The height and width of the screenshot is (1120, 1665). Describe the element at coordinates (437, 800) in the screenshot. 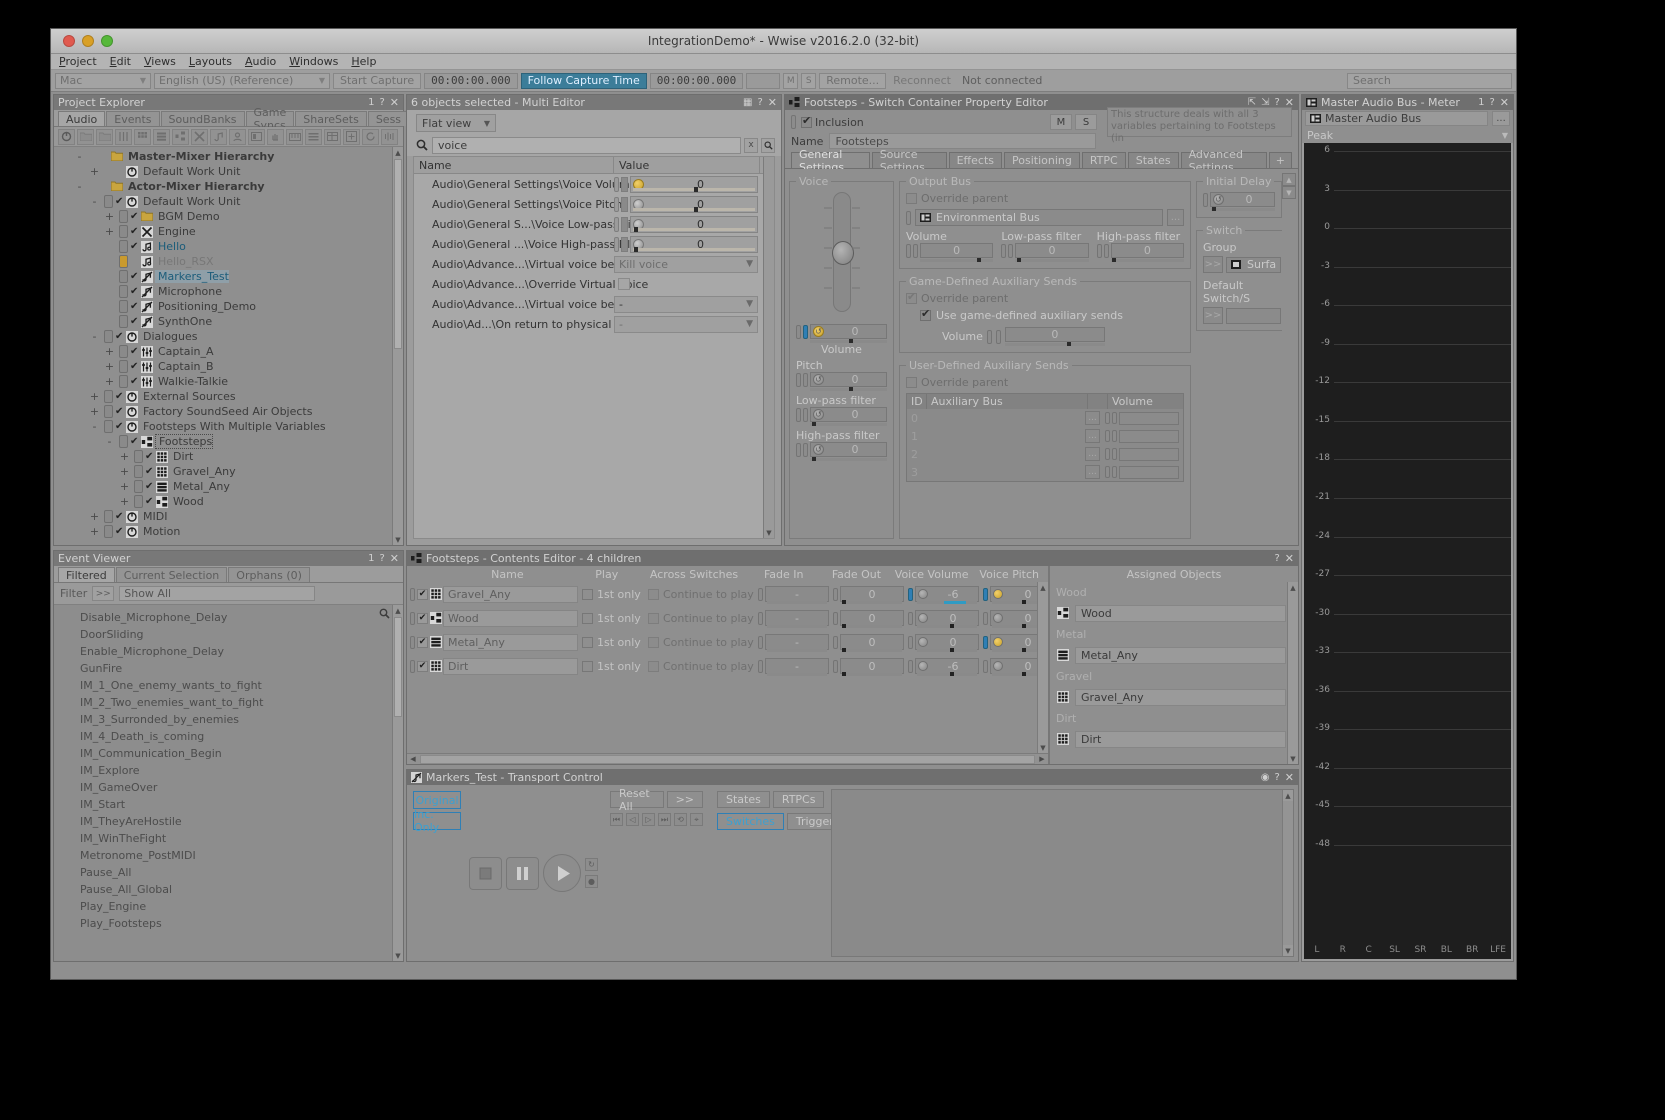

I see `original-toggle-button: Original` at that location.